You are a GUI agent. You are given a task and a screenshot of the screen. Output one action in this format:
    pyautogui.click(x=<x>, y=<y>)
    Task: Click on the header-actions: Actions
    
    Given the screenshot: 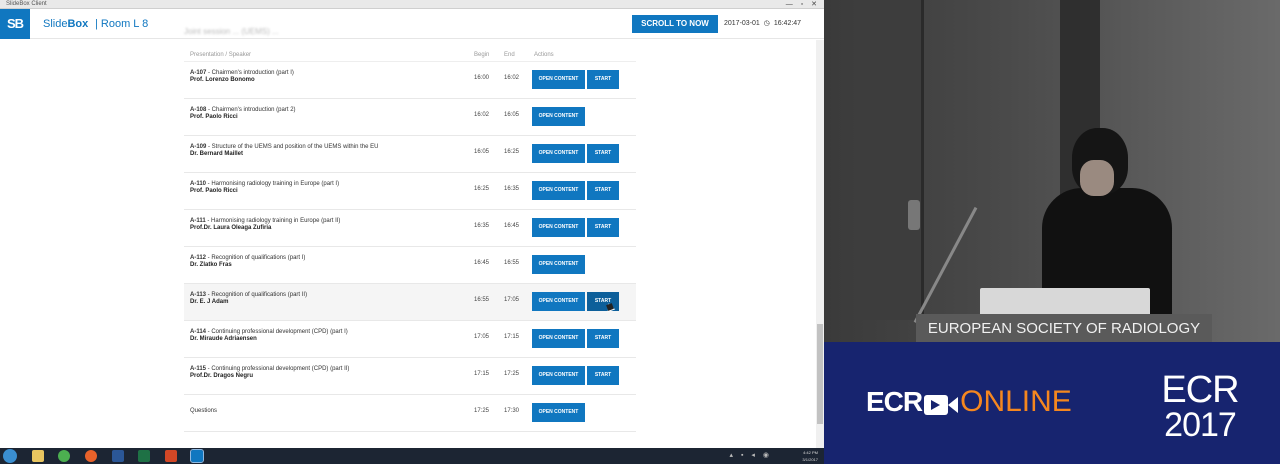 What is the action you would take?
    pyautogui.click(x=544, y=55)
    